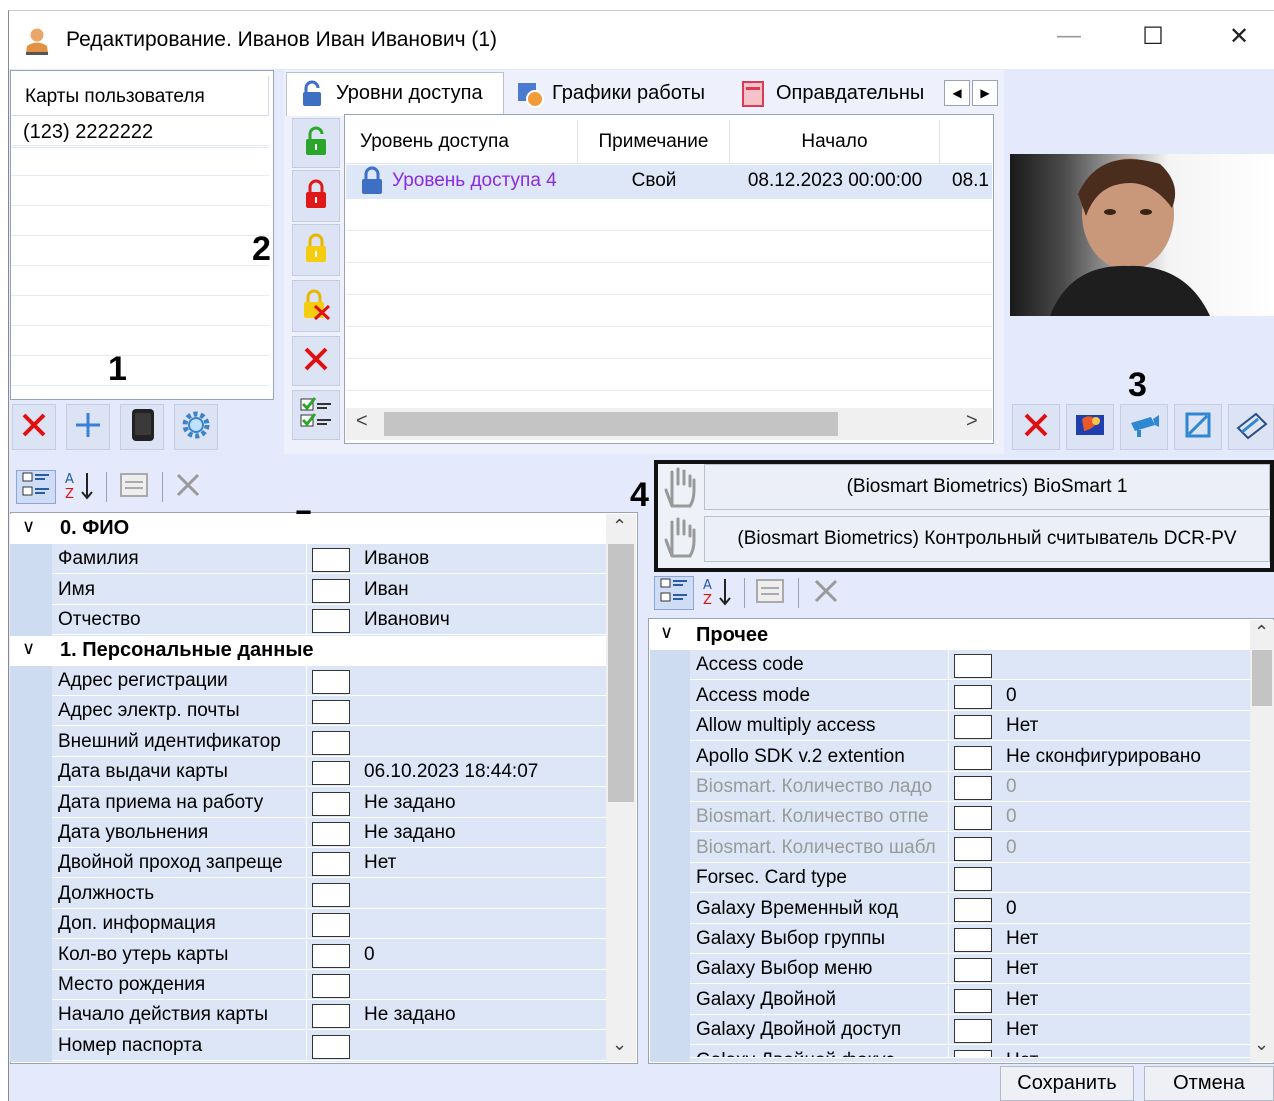 This screenshot has width=1274, height=1101. I want to click on property-value: Не сконфигурировано, so click(1126, 757).